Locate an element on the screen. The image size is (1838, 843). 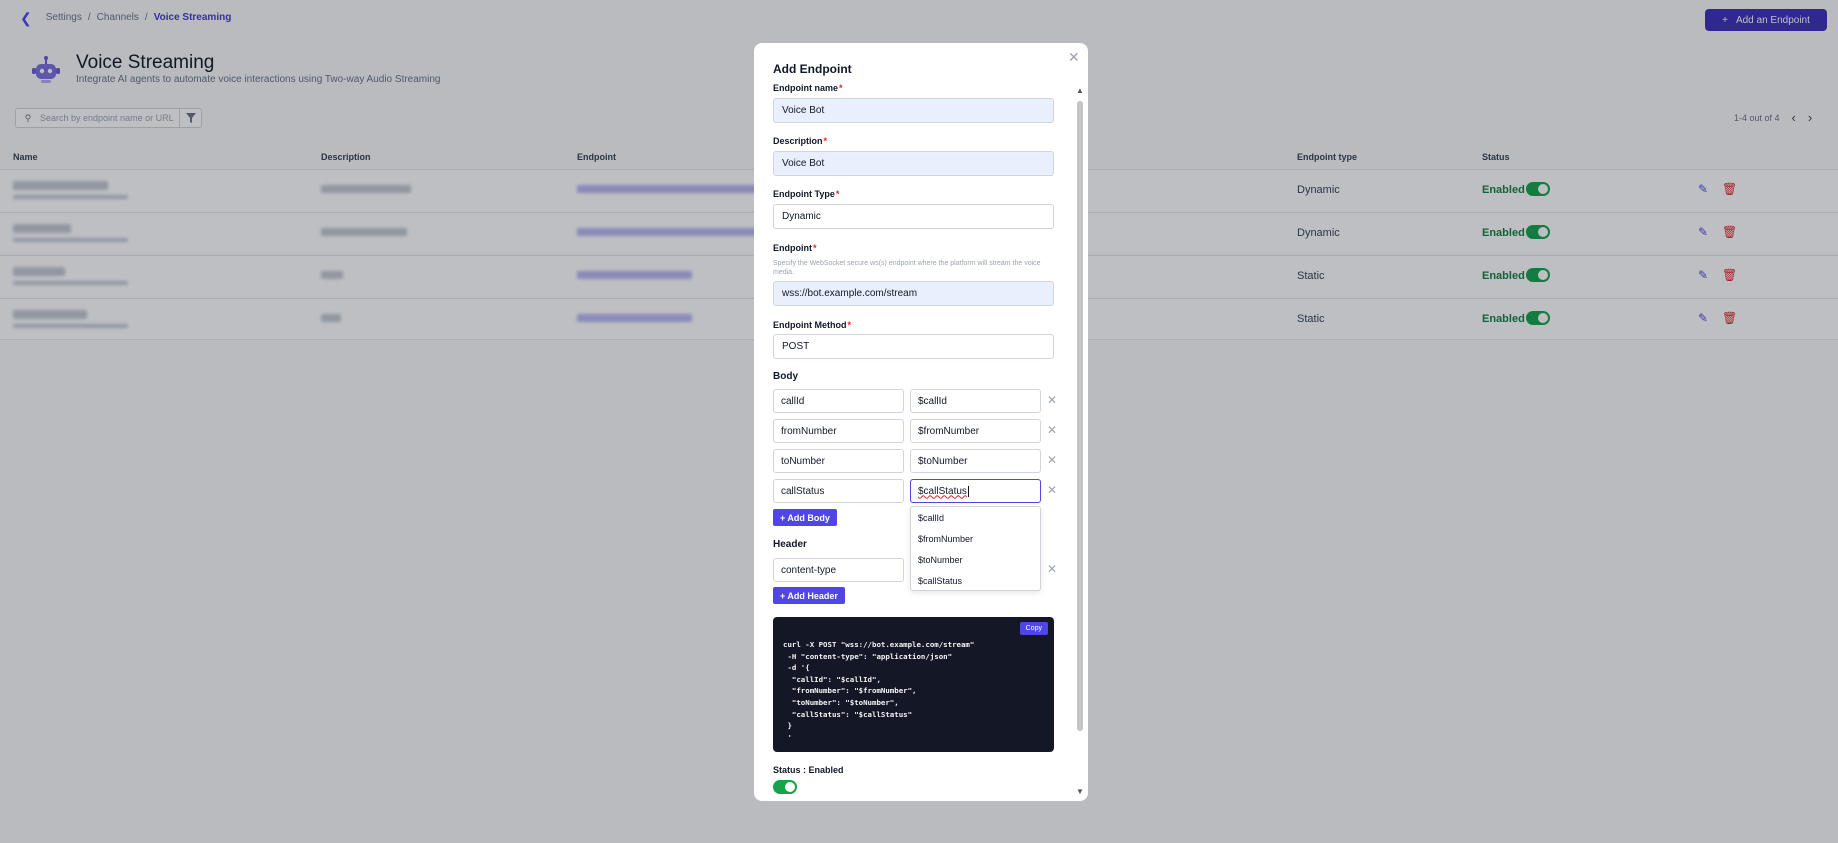
text-caret is located at coordinates (968, 491).